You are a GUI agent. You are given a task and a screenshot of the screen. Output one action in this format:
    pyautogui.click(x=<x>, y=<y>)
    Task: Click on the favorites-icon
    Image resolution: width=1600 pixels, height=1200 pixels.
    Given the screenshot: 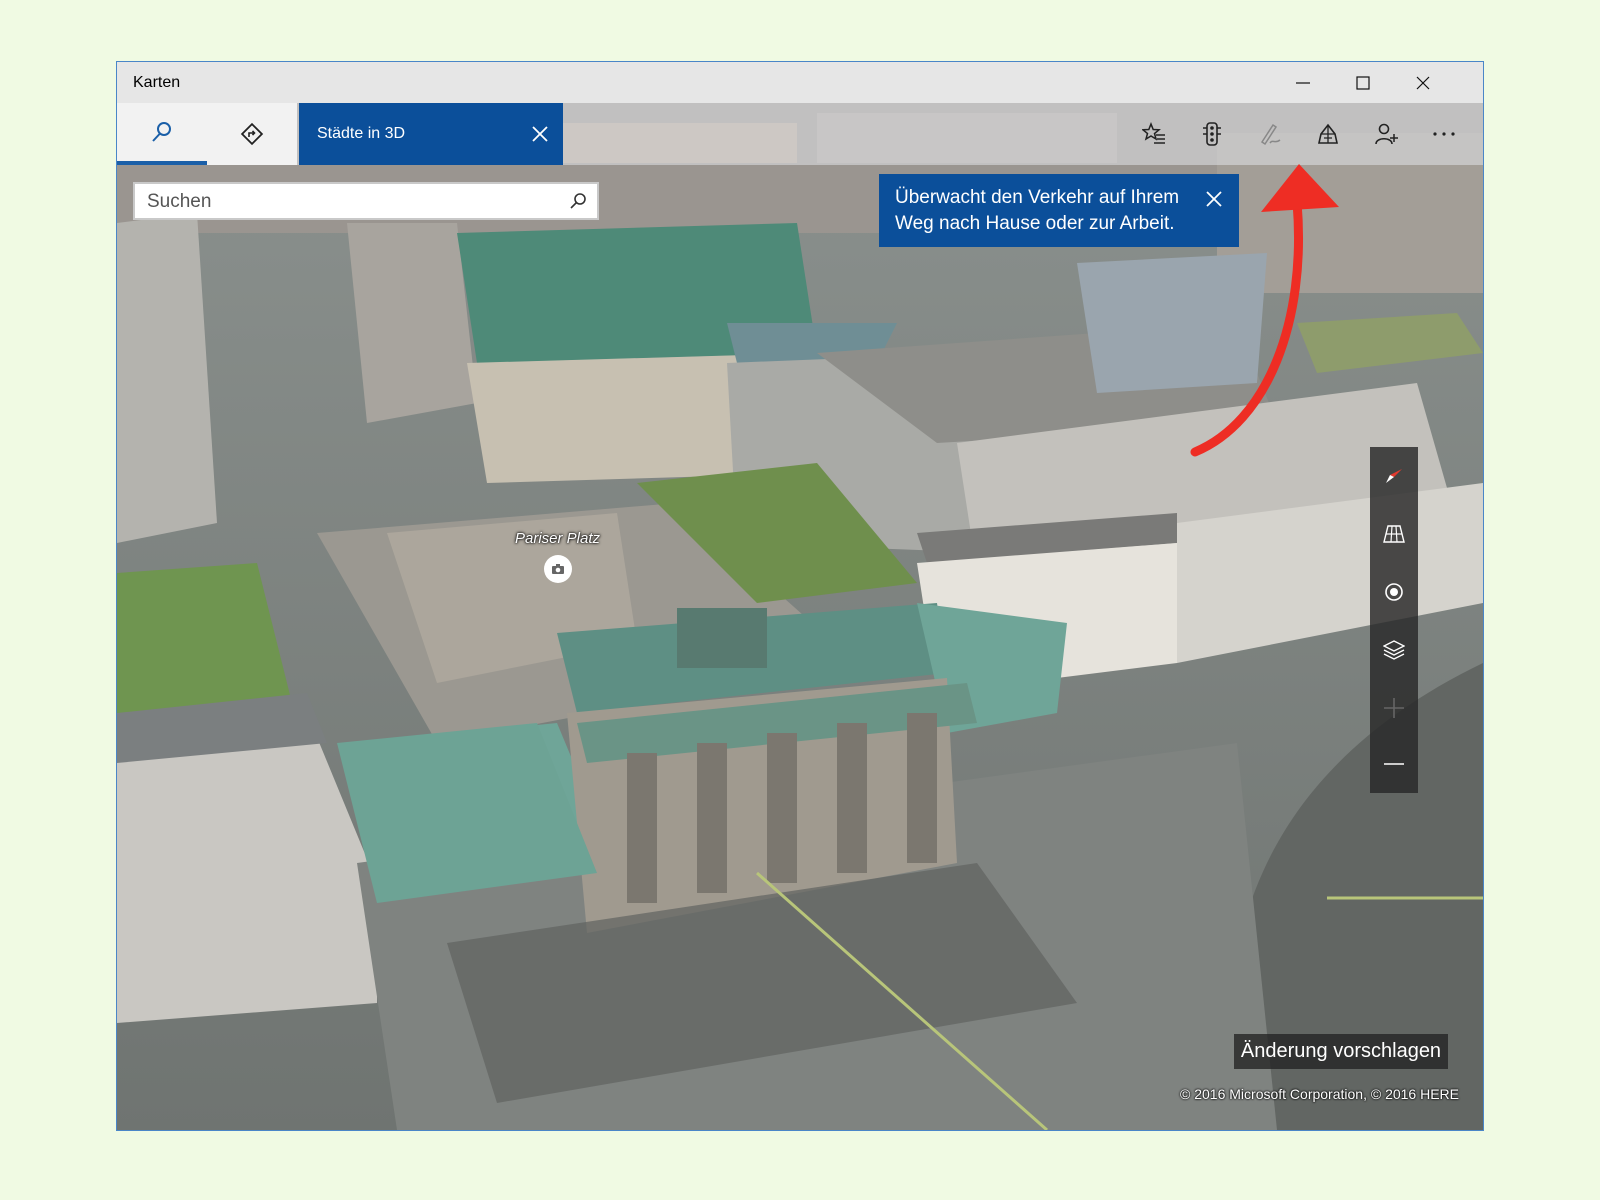 What is the action you would take?
    pyautogui.click(x=1153, y=133)
    